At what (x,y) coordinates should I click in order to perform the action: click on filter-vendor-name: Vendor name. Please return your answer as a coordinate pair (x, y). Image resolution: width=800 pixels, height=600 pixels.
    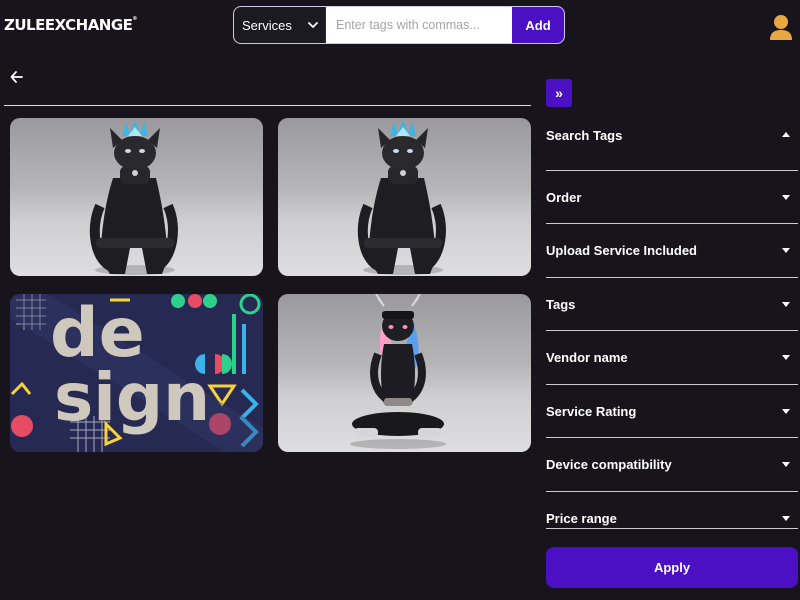
    Looking at the image, I should click on (672, 358).